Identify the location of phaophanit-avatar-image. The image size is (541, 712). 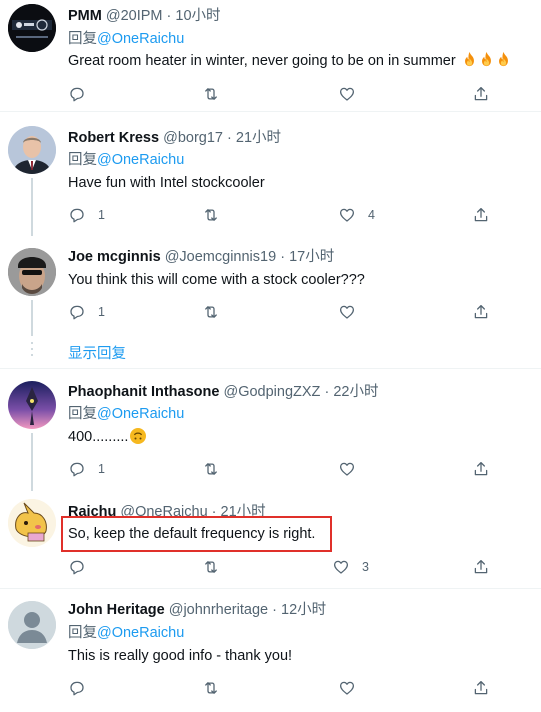
(32, 405).